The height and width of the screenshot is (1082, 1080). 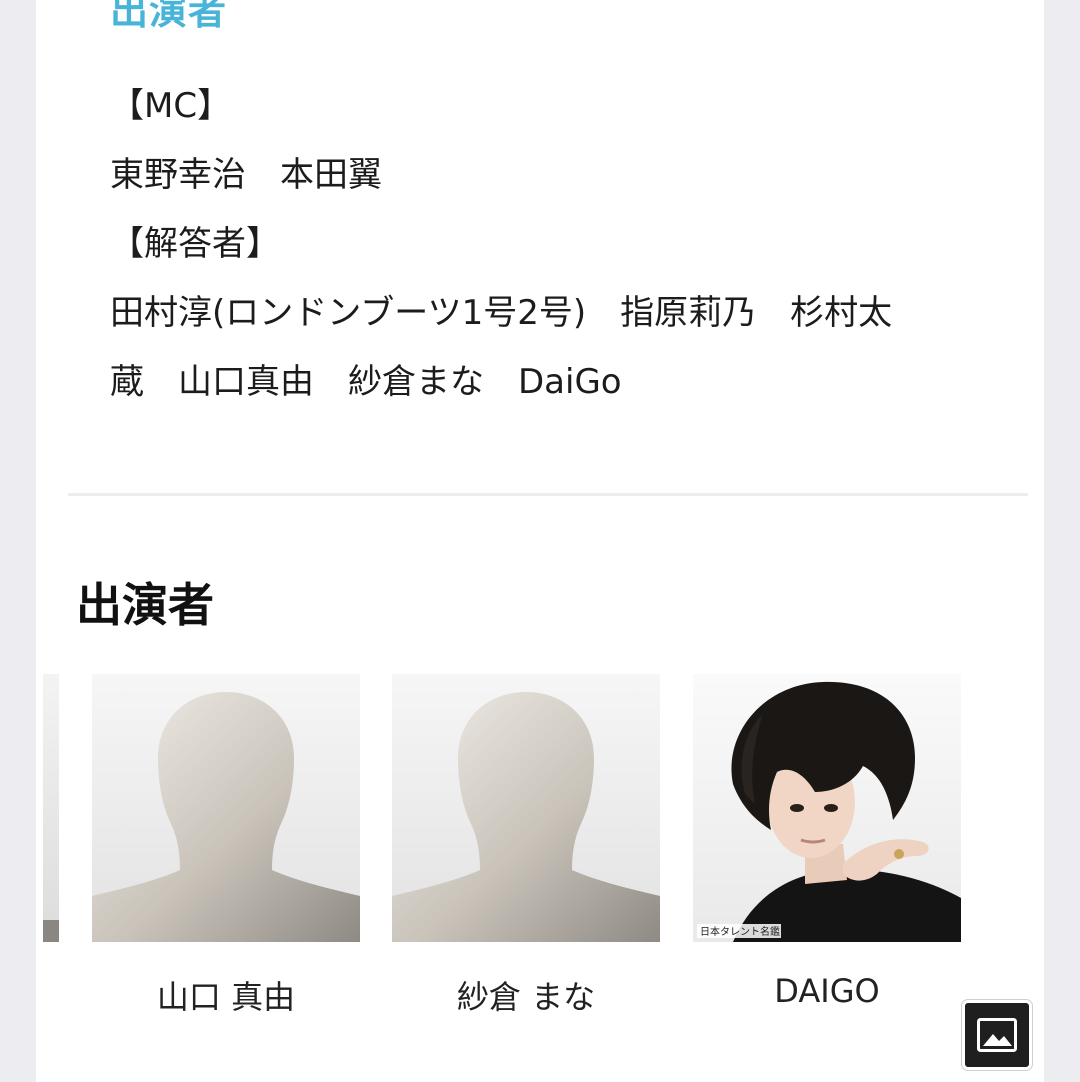 What do you see at coordinates (526, 997) in the screenshot?
I see `performer-name: 紗倉 まな` at bounding box center [526, 997].